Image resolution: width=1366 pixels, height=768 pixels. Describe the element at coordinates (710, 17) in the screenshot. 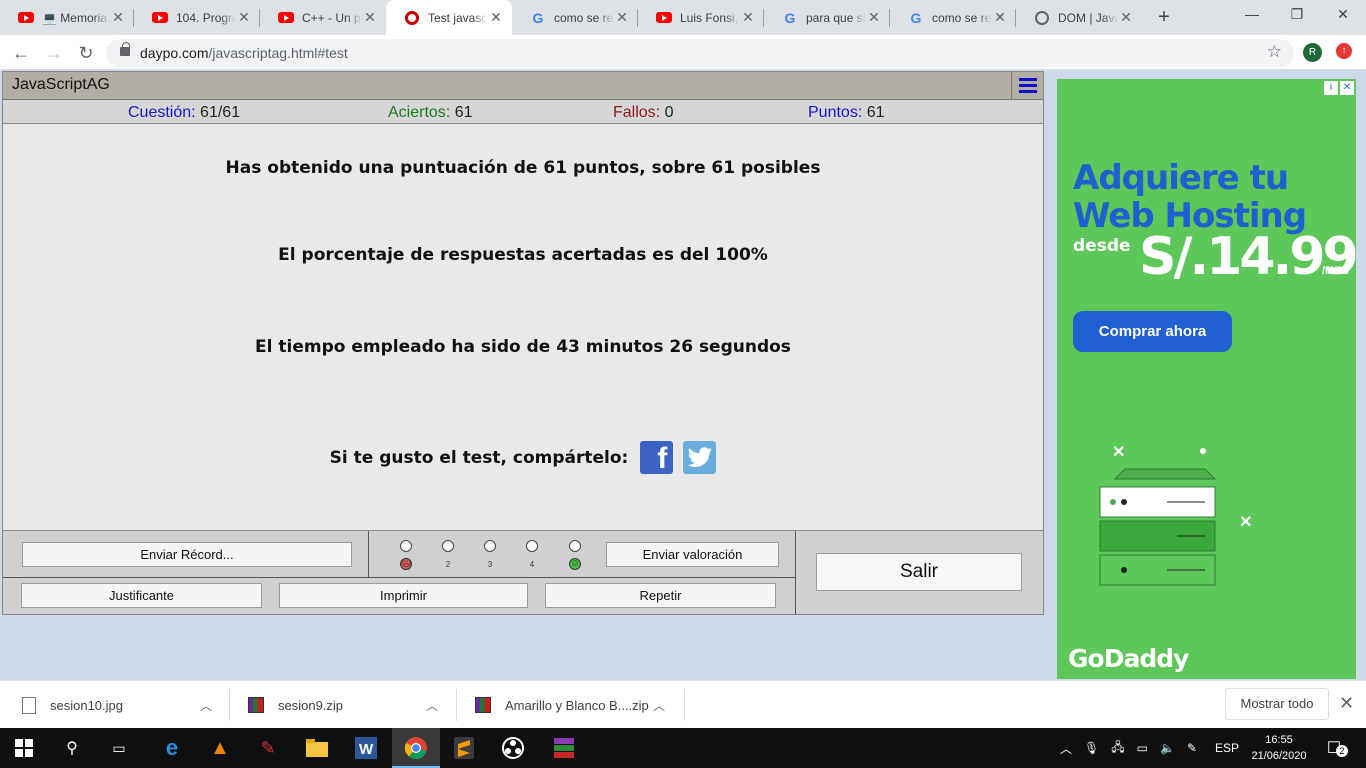

I see `tab-title: Luis Fonsi, Daddy` at that location.